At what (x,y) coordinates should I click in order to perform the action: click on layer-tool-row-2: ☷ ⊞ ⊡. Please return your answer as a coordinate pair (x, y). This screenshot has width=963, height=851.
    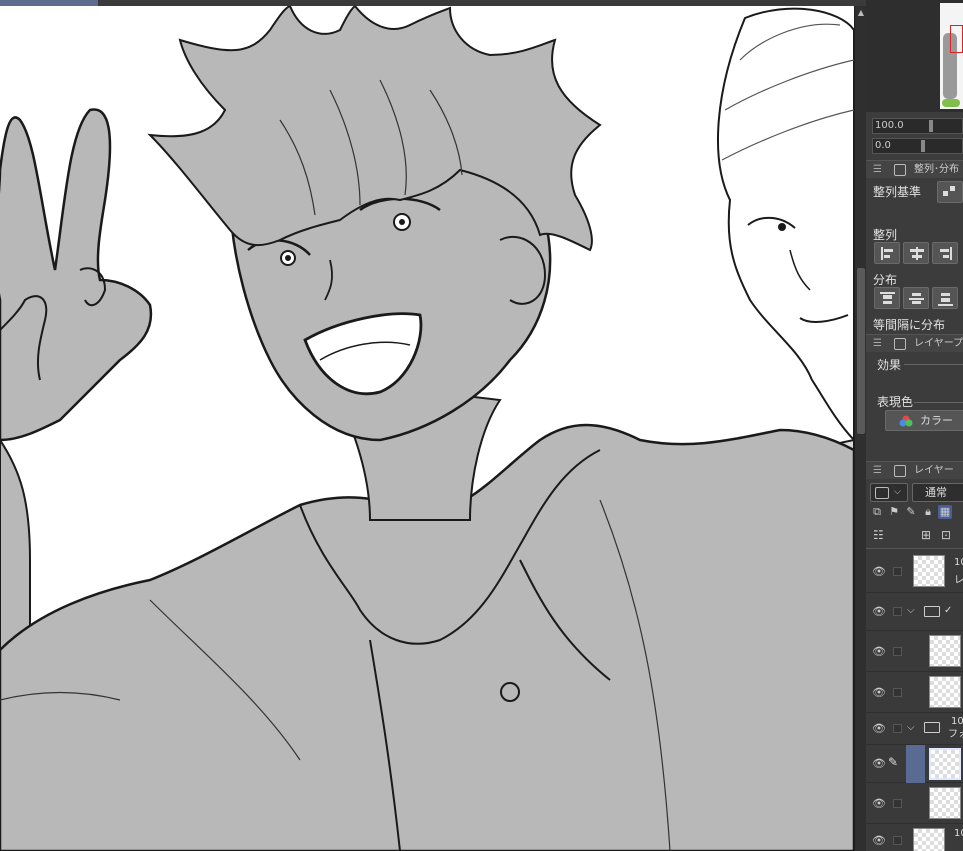
    Looking at the image, I should click on (916, 537).